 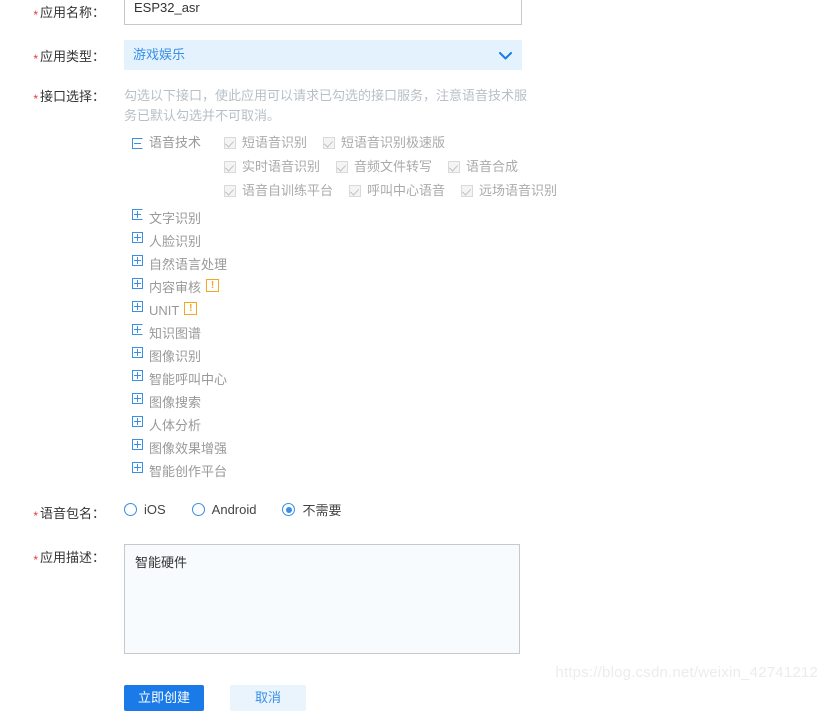 I want to click on checkbox-label: 语音自训练平台, so click(x=288, y=190).